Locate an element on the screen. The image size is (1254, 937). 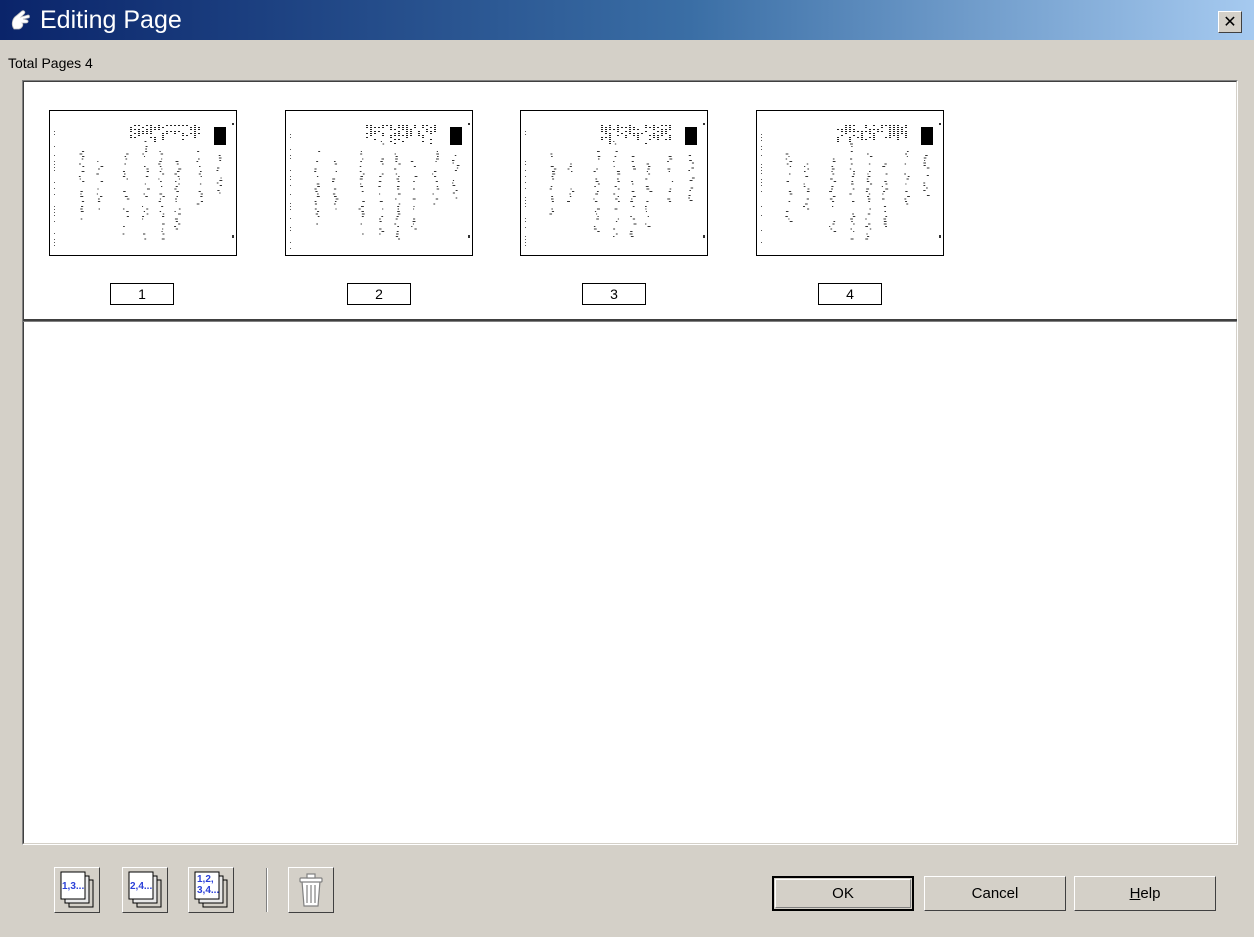
close-button: ✕ is located at coordinates (1230, 22).